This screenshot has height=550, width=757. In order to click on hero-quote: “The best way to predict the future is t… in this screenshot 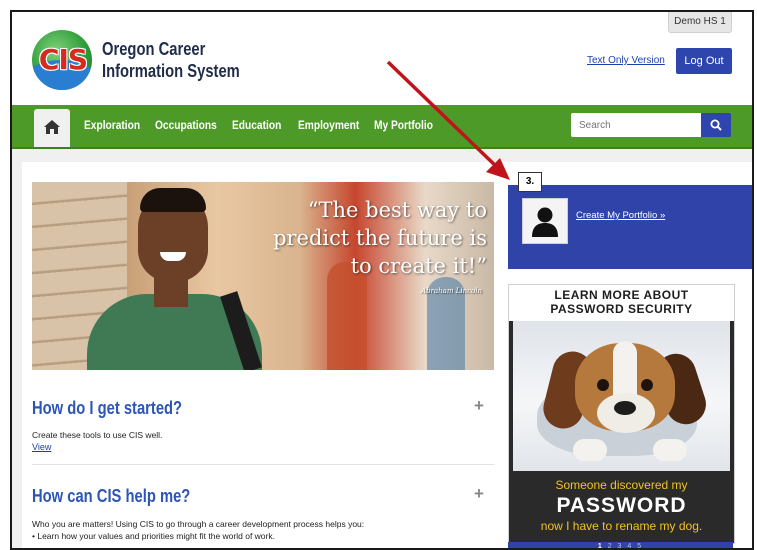, I will do `click(380, 238)`.